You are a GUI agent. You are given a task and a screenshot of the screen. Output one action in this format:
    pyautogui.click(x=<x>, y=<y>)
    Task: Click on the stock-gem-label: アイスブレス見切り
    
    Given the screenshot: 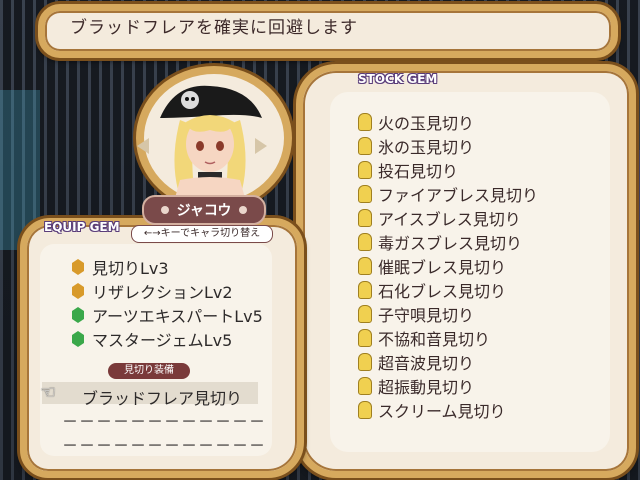 What is the action you would take?
    pyautogui.click(x=449, y=219)
    